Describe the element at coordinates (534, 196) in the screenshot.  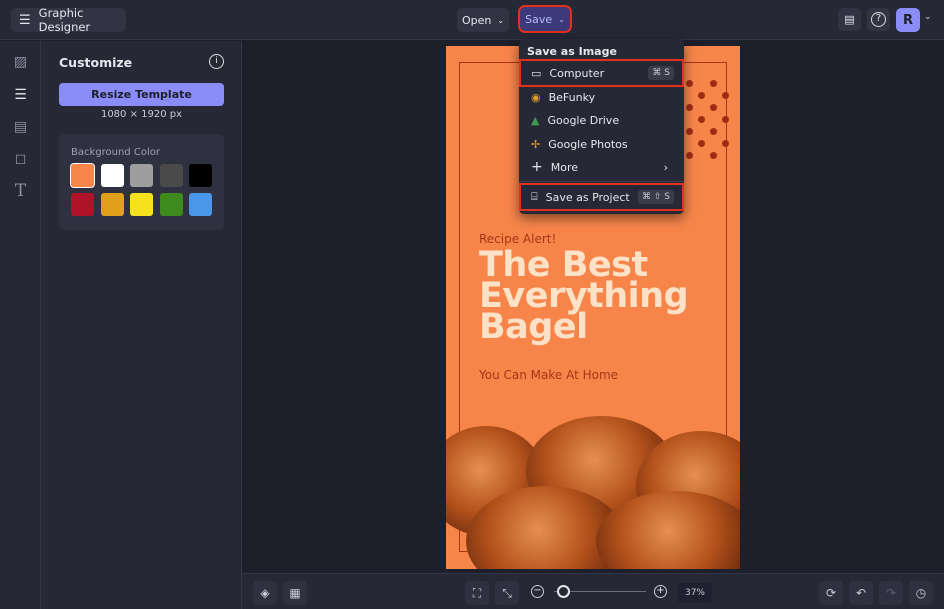
I see `briefcase-icon: ⌸` at that location.